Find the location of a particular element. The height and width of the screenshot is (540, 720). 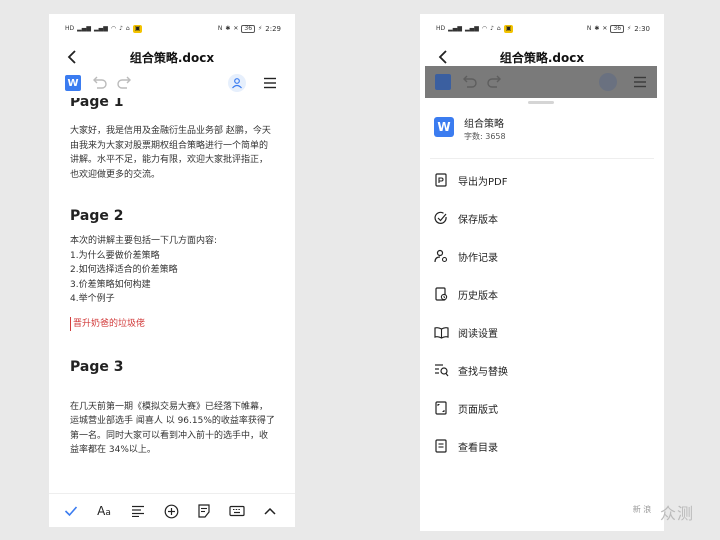

insert-button is located at coordinates (171, 511).